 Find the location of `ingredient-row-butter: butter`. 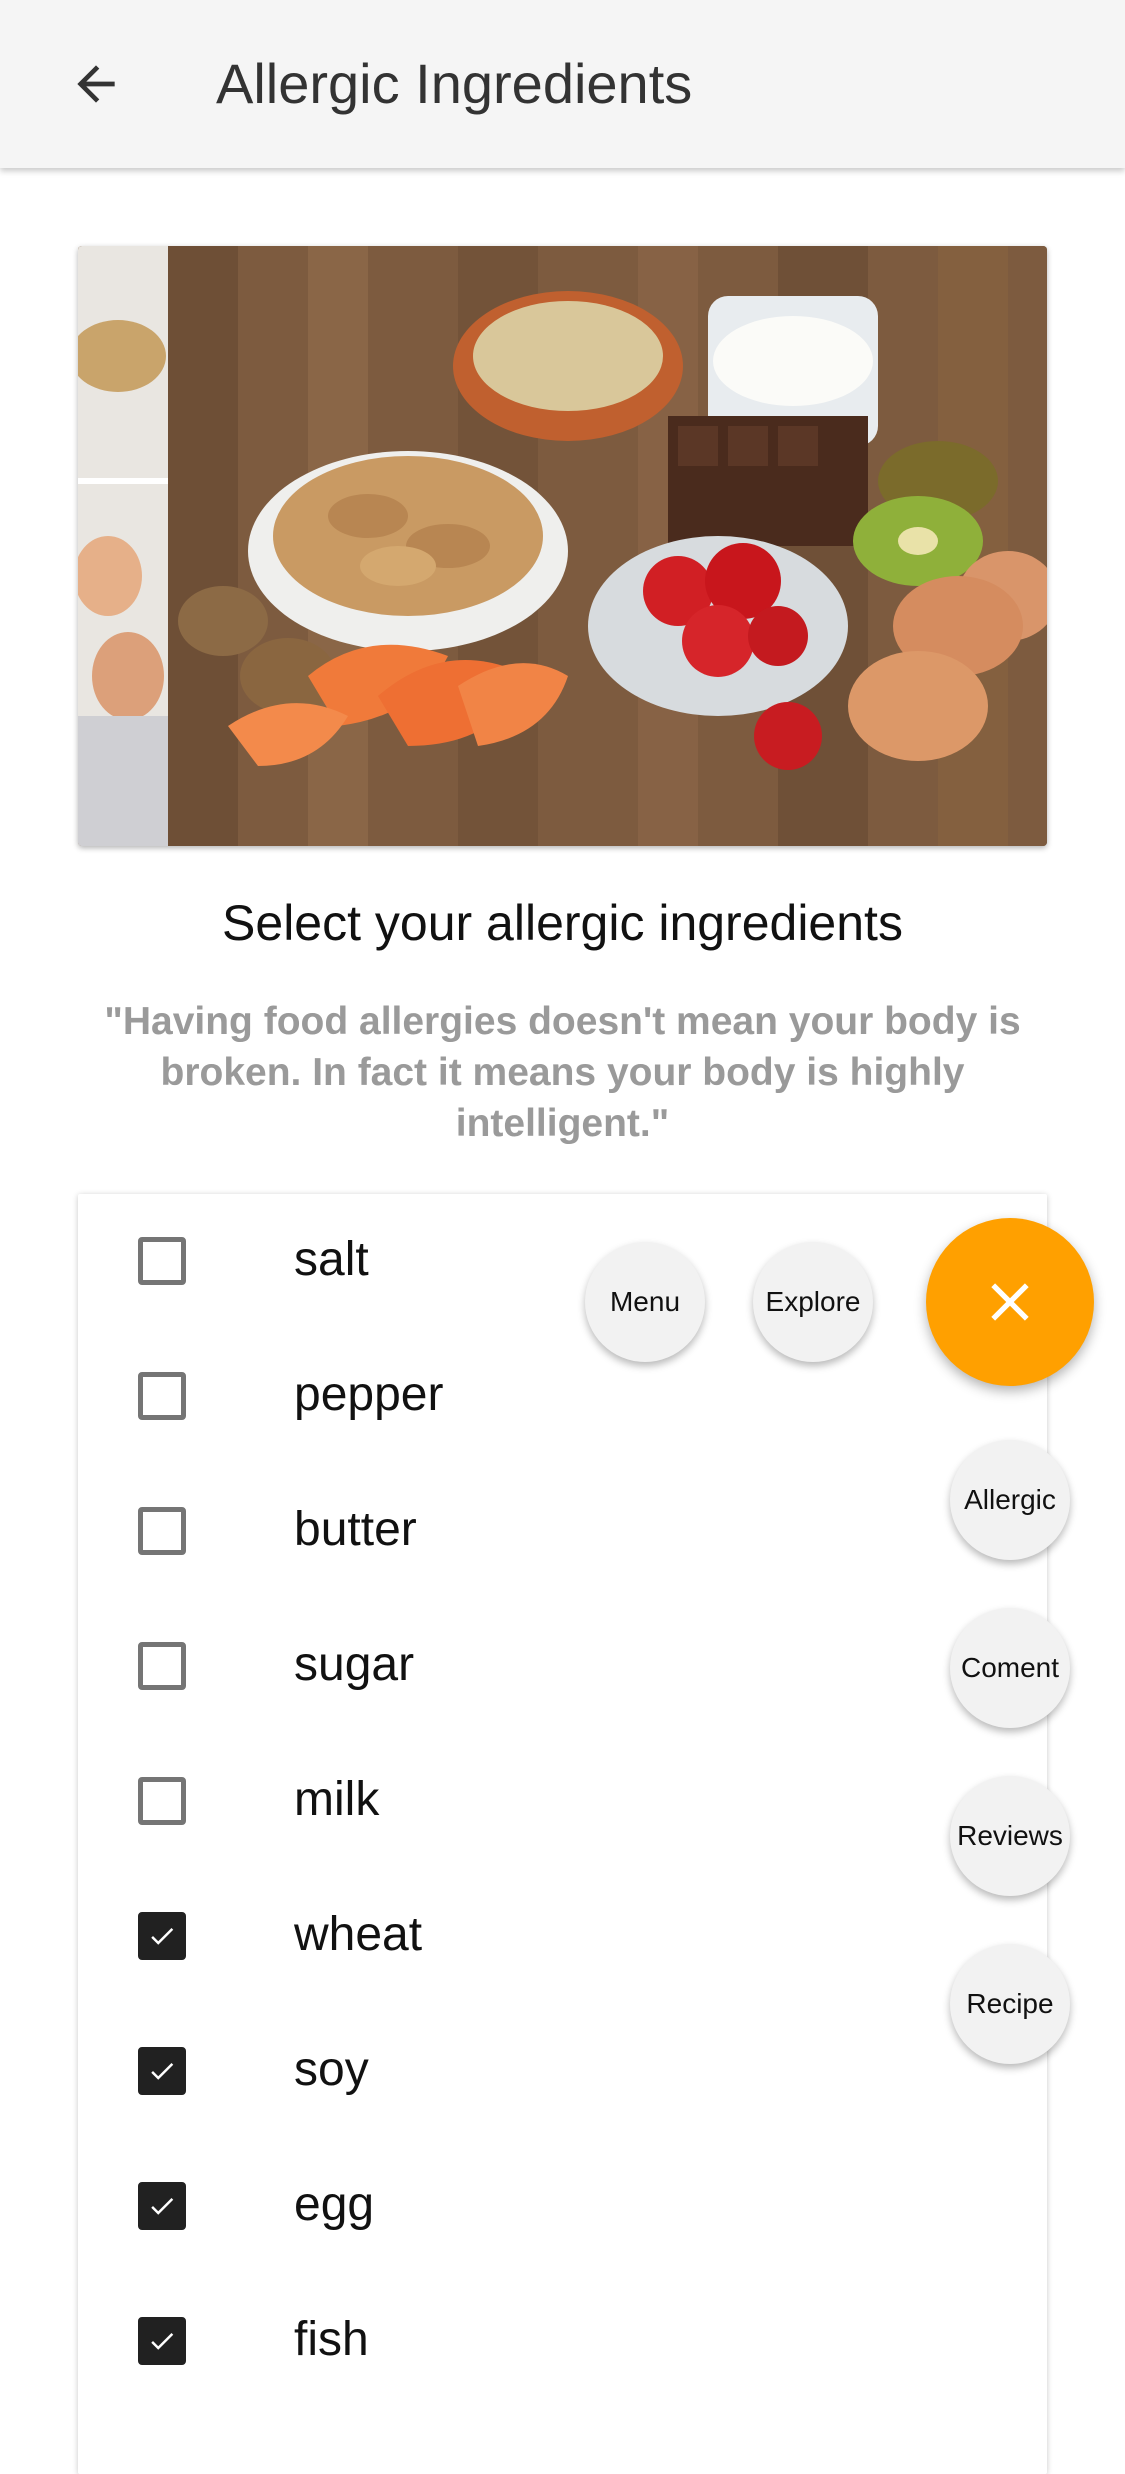

ingredient-row-butter: butter is located at coordinates (562, 1531).